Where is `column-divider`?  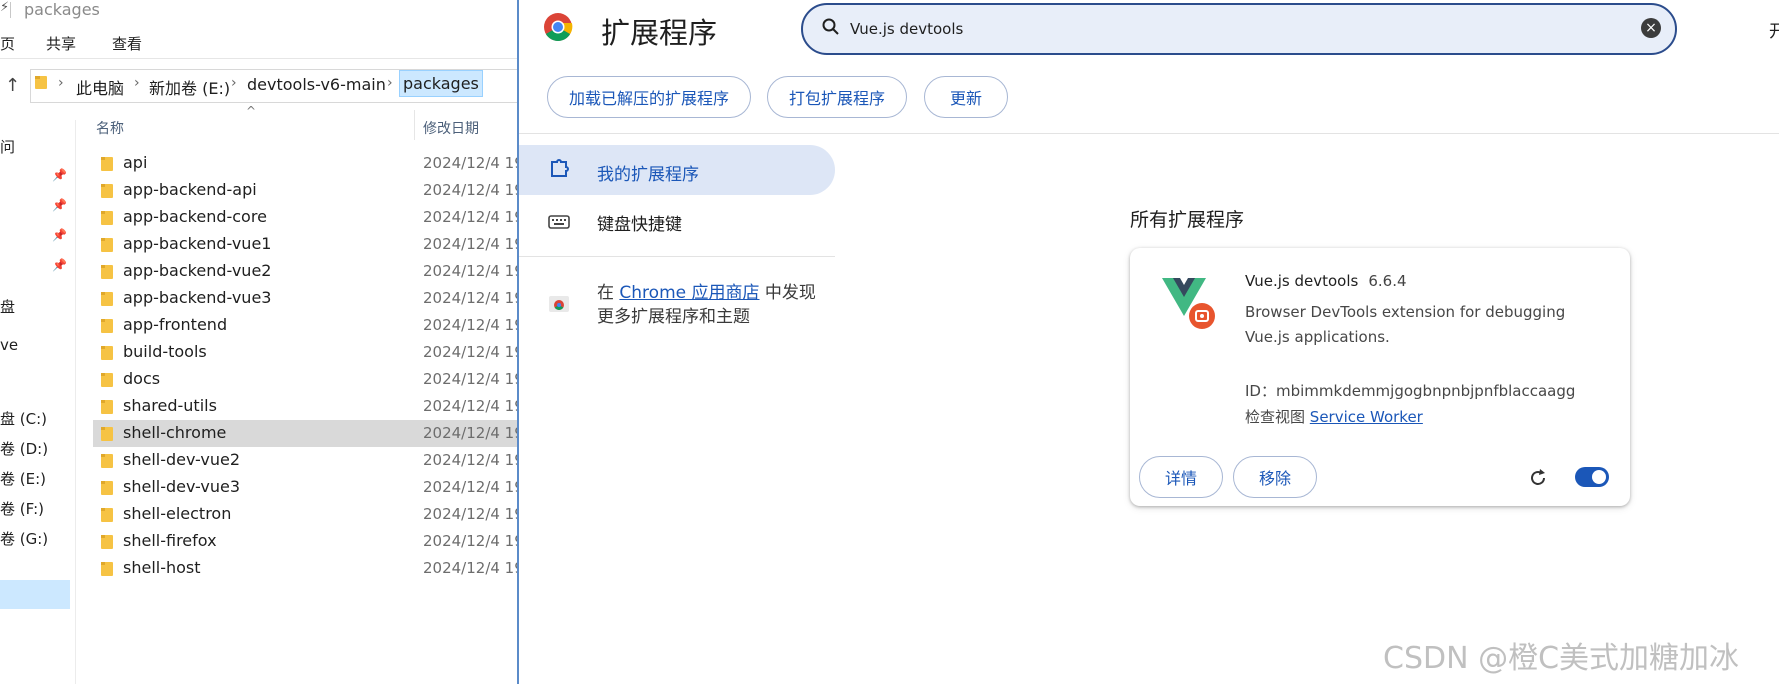
column-divider is located at coordinates (414, 125).